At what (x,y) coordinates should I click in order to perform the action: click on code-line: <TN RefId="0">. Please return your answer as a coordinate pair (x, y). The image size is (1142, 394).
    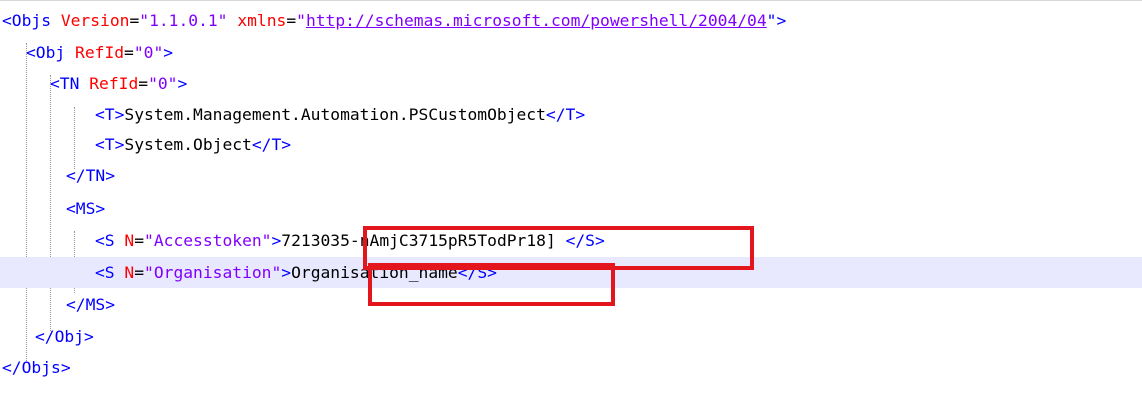
    Looking at the image, I should click on (596, 83).